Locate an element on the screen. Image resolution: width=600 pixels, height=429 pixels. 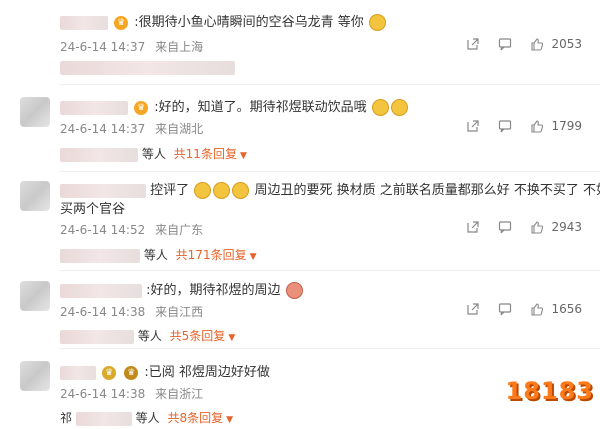
comment-text: :好的，知道了。期待祁煜联动饮品哦 is located at coordinates (260, 107).